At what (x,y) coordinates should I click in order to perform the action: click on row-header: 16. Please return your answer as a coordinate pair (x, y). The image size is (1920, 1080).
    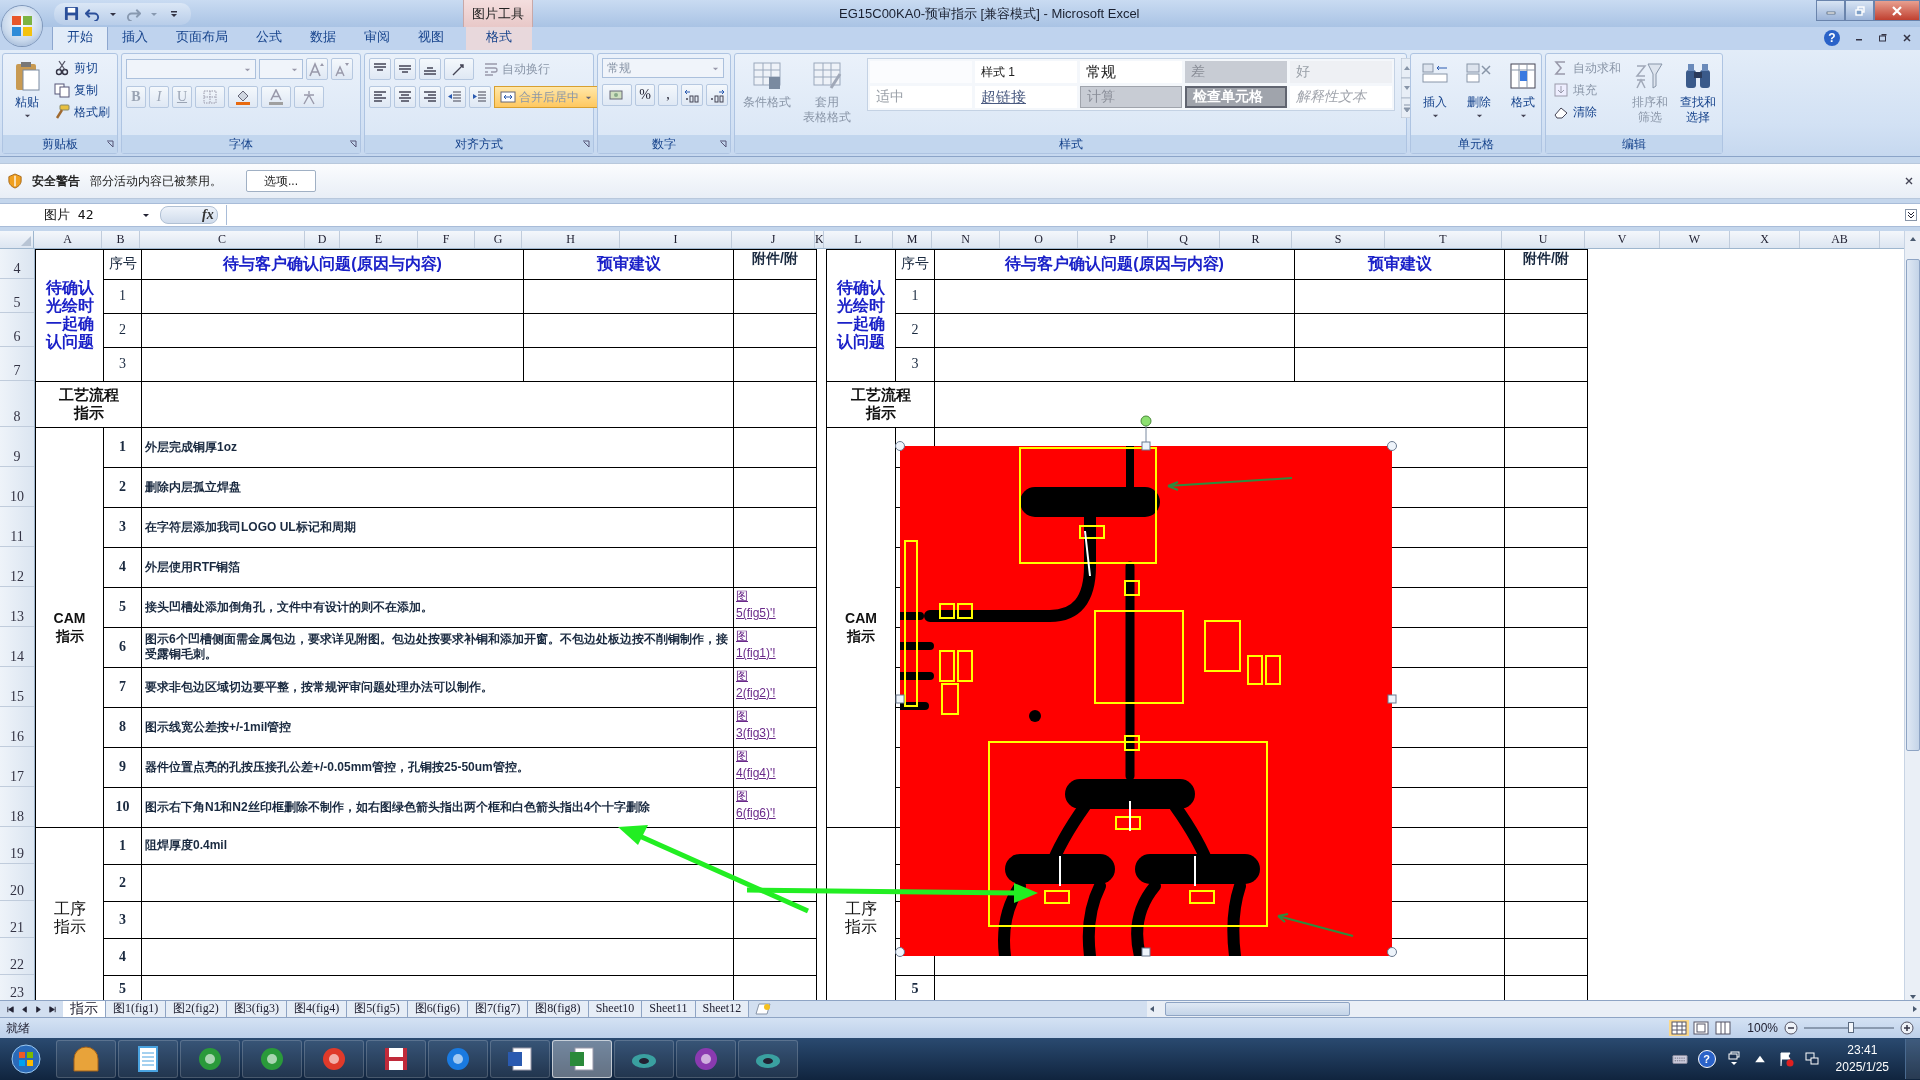
    Looking at the image, I should click on (17, 727).